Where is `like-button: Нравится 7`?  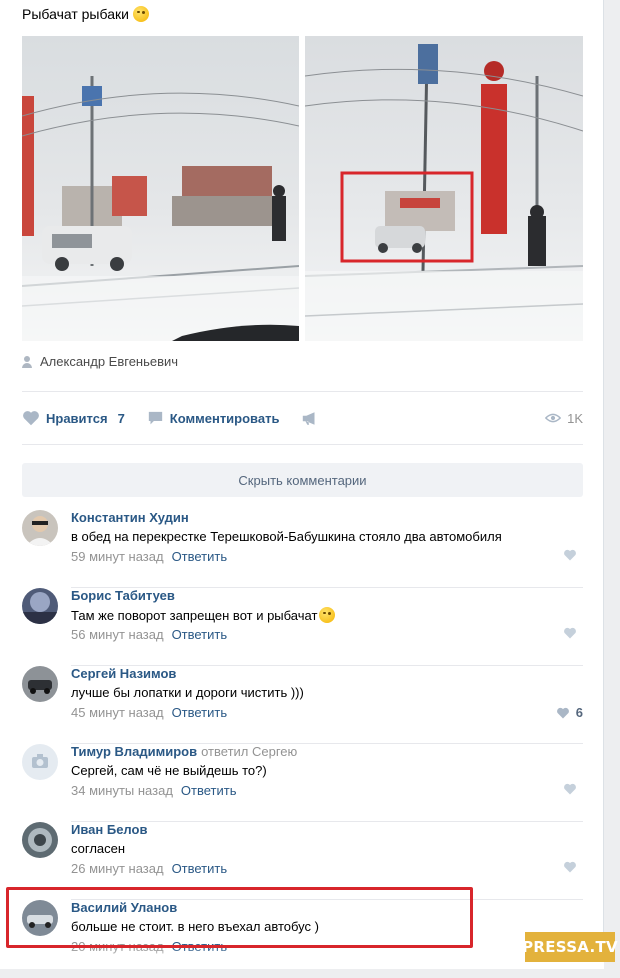
like-button: Нравится 7 is located at coordinates (73, 418).